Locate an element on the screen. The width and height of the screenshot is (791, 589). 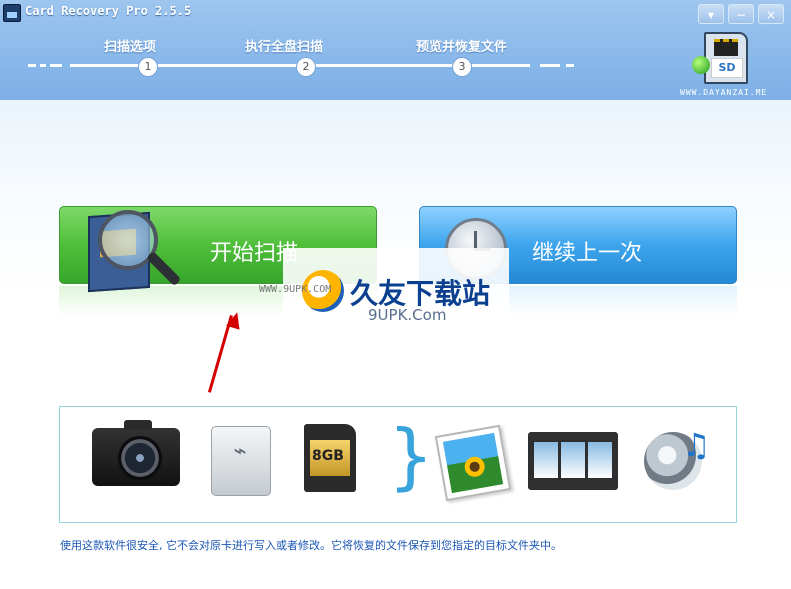
music-note-icon: ♫ is located at coordinates (696, 445).